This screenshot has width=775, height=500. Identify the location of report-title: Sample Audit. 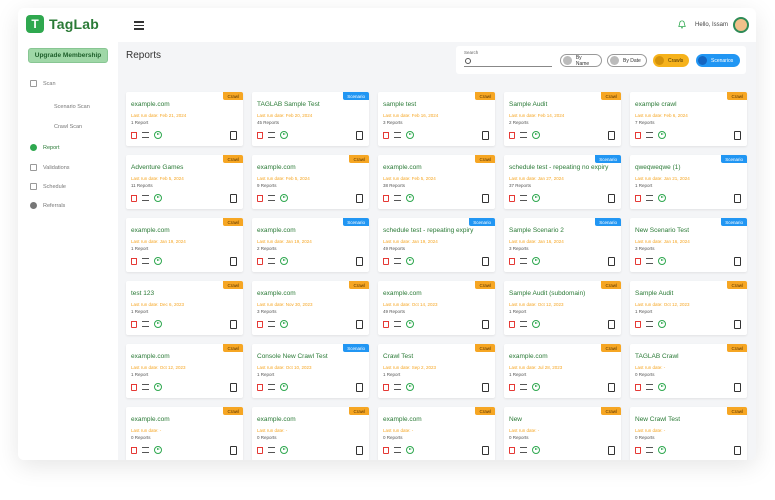
(654, 293).